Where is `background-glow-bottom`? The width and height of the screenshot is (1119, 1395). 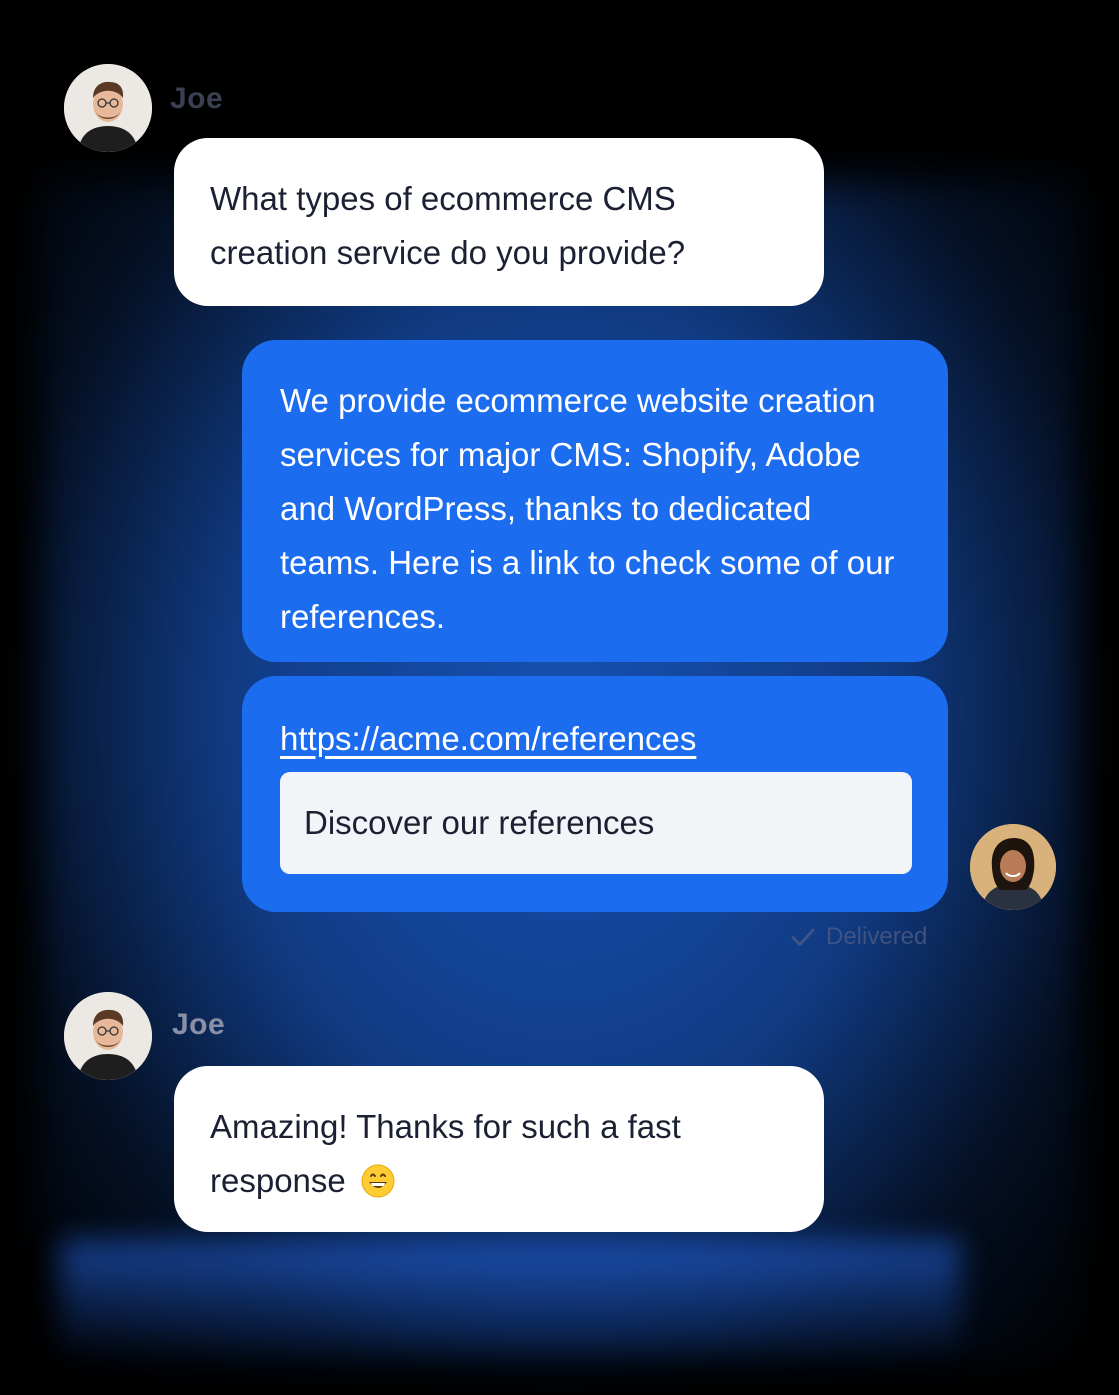
background-glow-bottom is located at coordinates (510, 1300).